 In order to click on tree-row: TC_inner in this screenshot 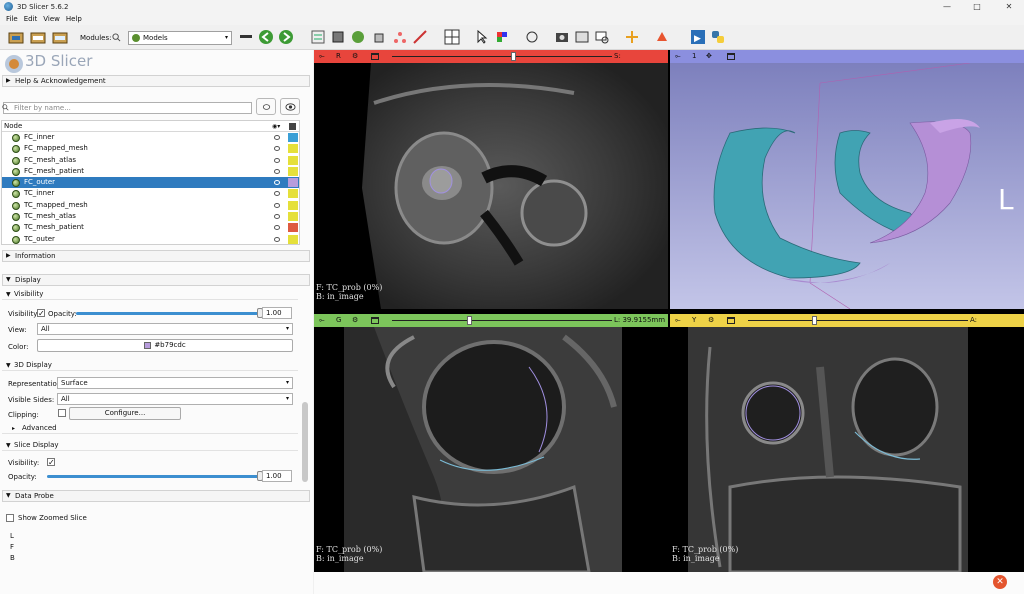, I will do `click(150, 193)`.